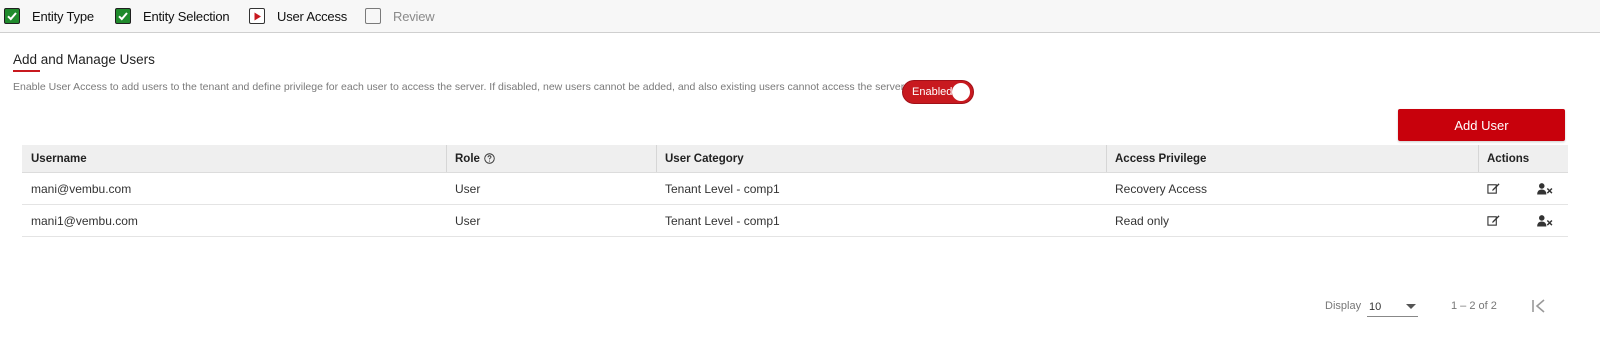 The width and height of the screenshot is (1600, 345). I want to click on section-title: Add and Manage Users, so click(84, 59).